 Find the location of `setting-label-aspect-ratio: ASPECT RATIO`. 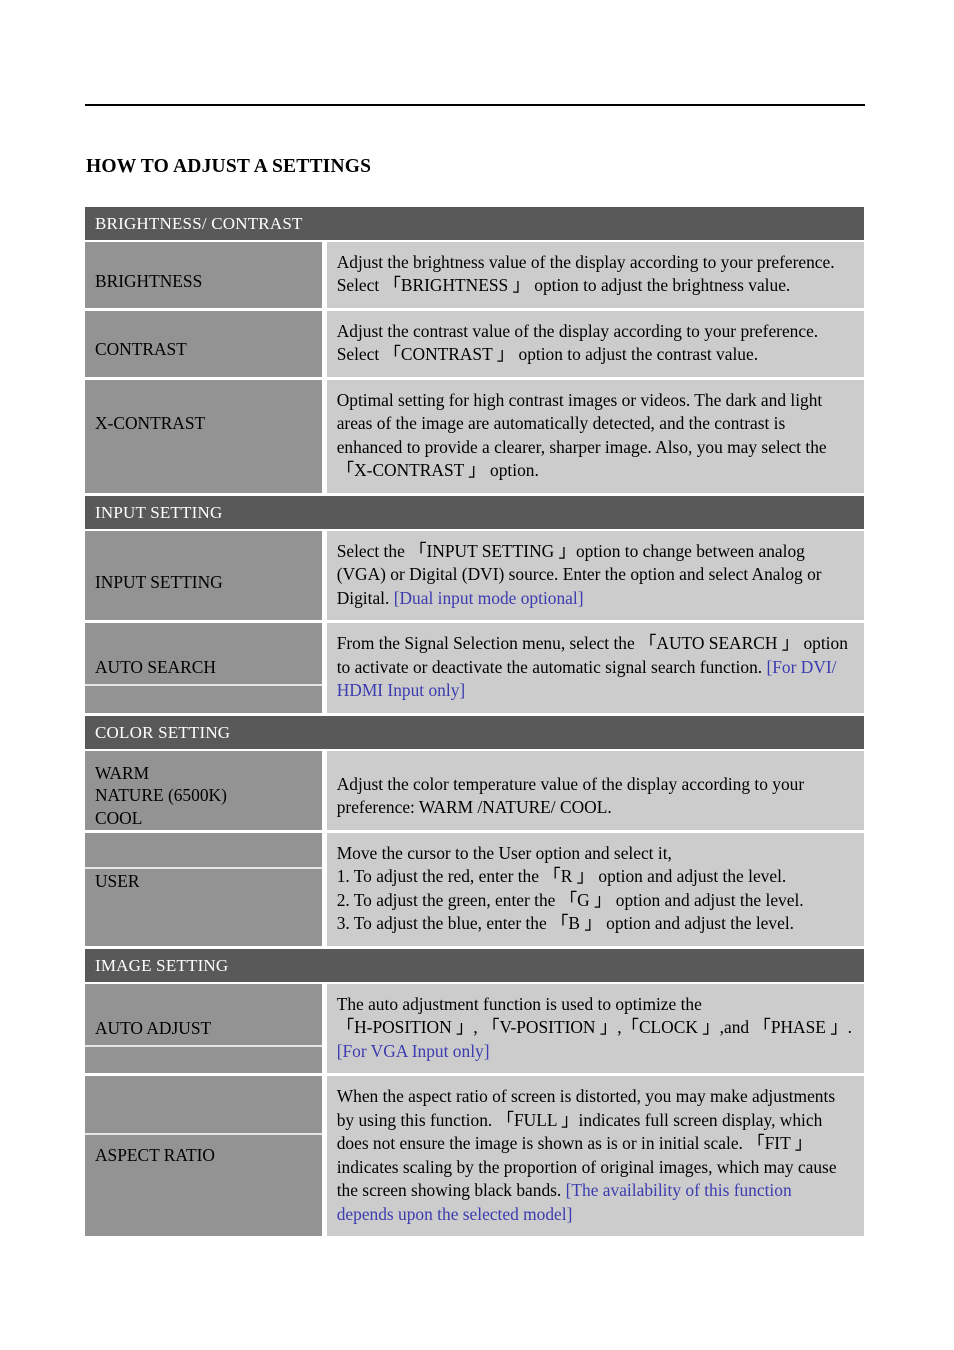

setting-label-aspect-ratio: ASPECT RATIO is located at coordinates (155, 1155).